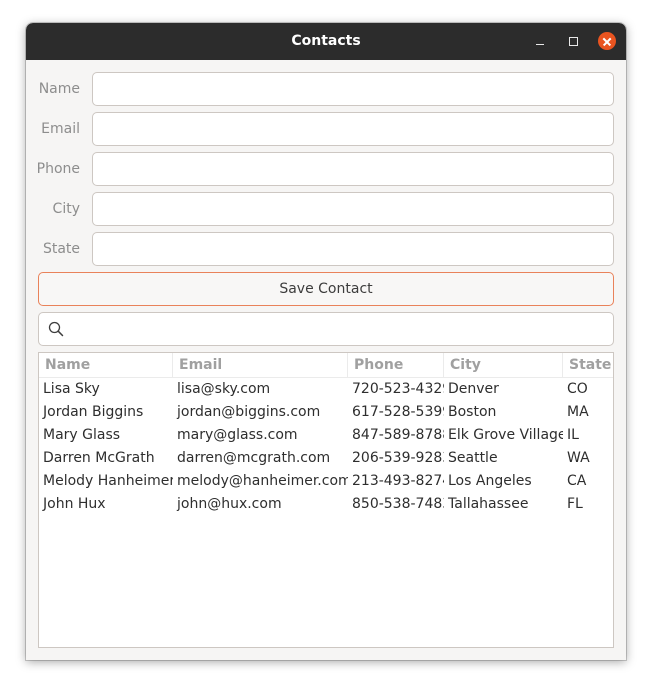 This screenshot has height=689, width=652. I want to click on phone-row: Phone, so click(326, 169).